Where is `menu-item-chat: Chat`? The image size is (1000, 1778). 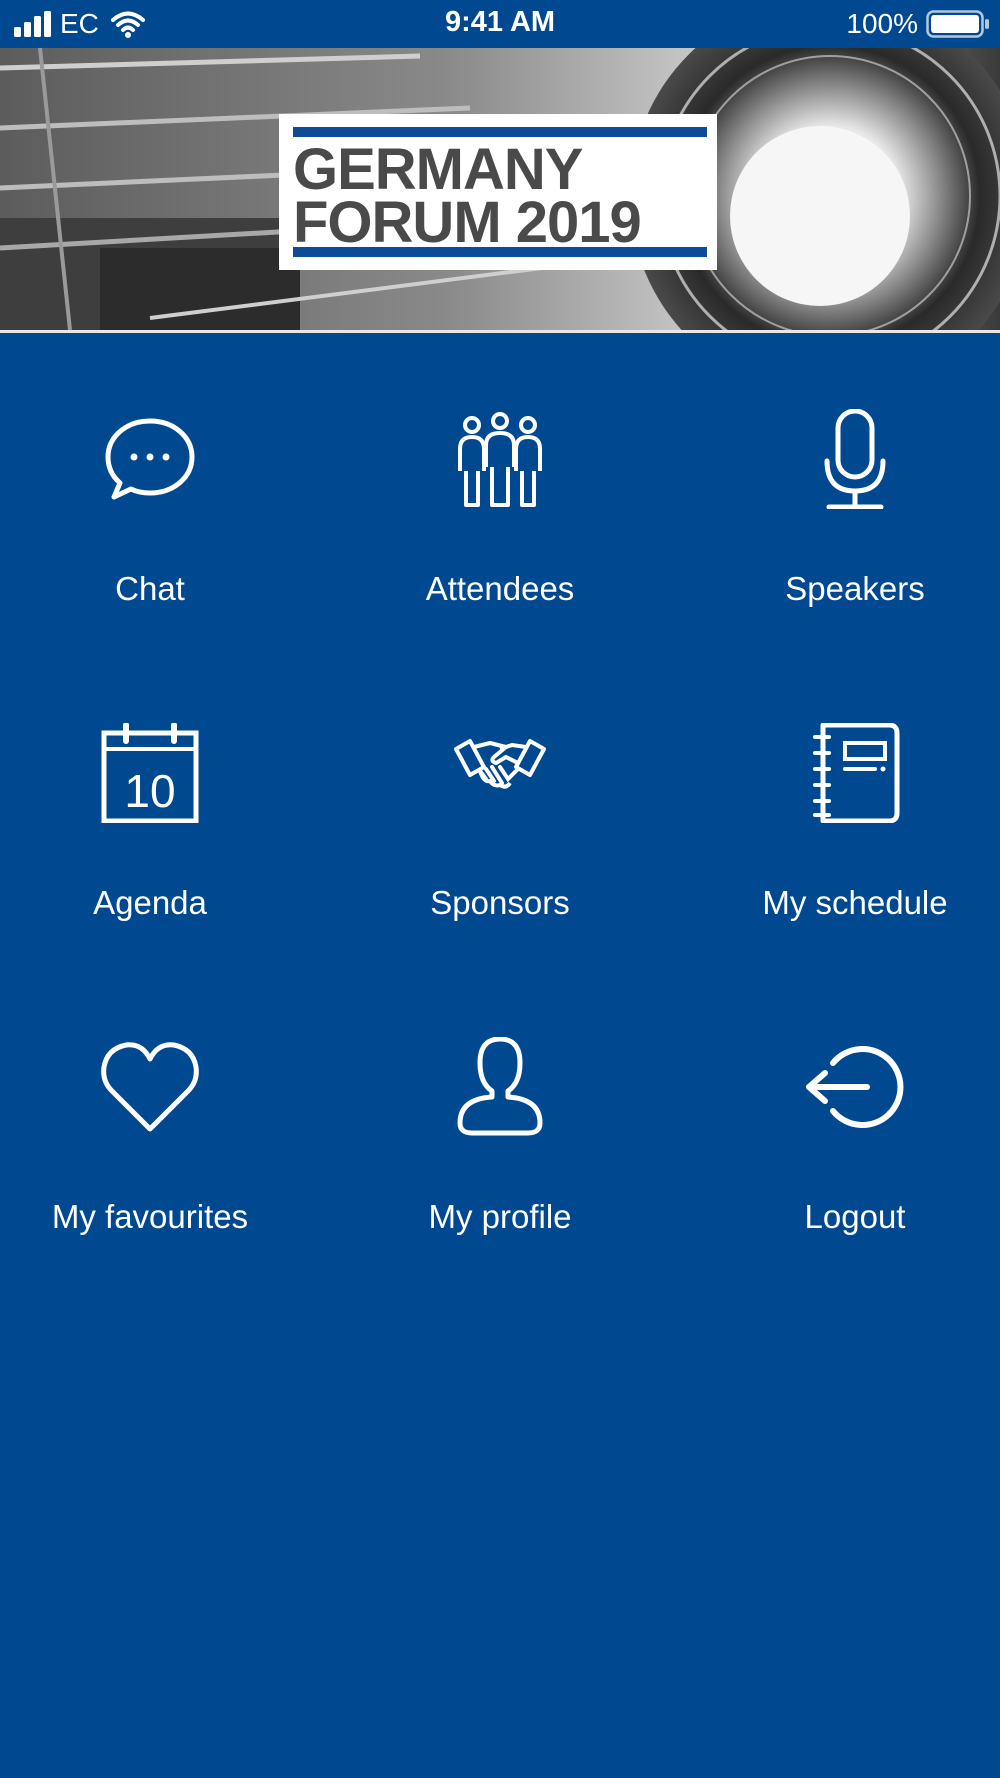
menu-item-chat: Chat is located at coordinates (155, 470).